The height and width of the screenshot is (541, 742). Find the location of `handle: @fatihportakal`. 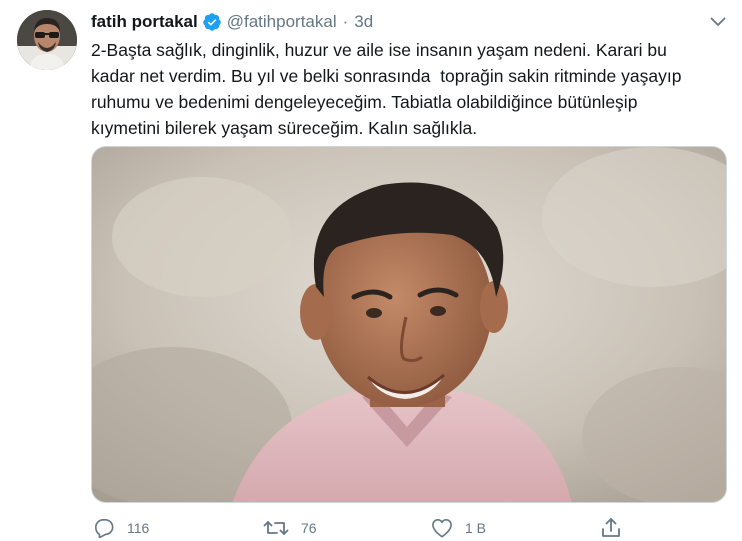

handle: @fatihportakal is located at coordinates (282, 22).